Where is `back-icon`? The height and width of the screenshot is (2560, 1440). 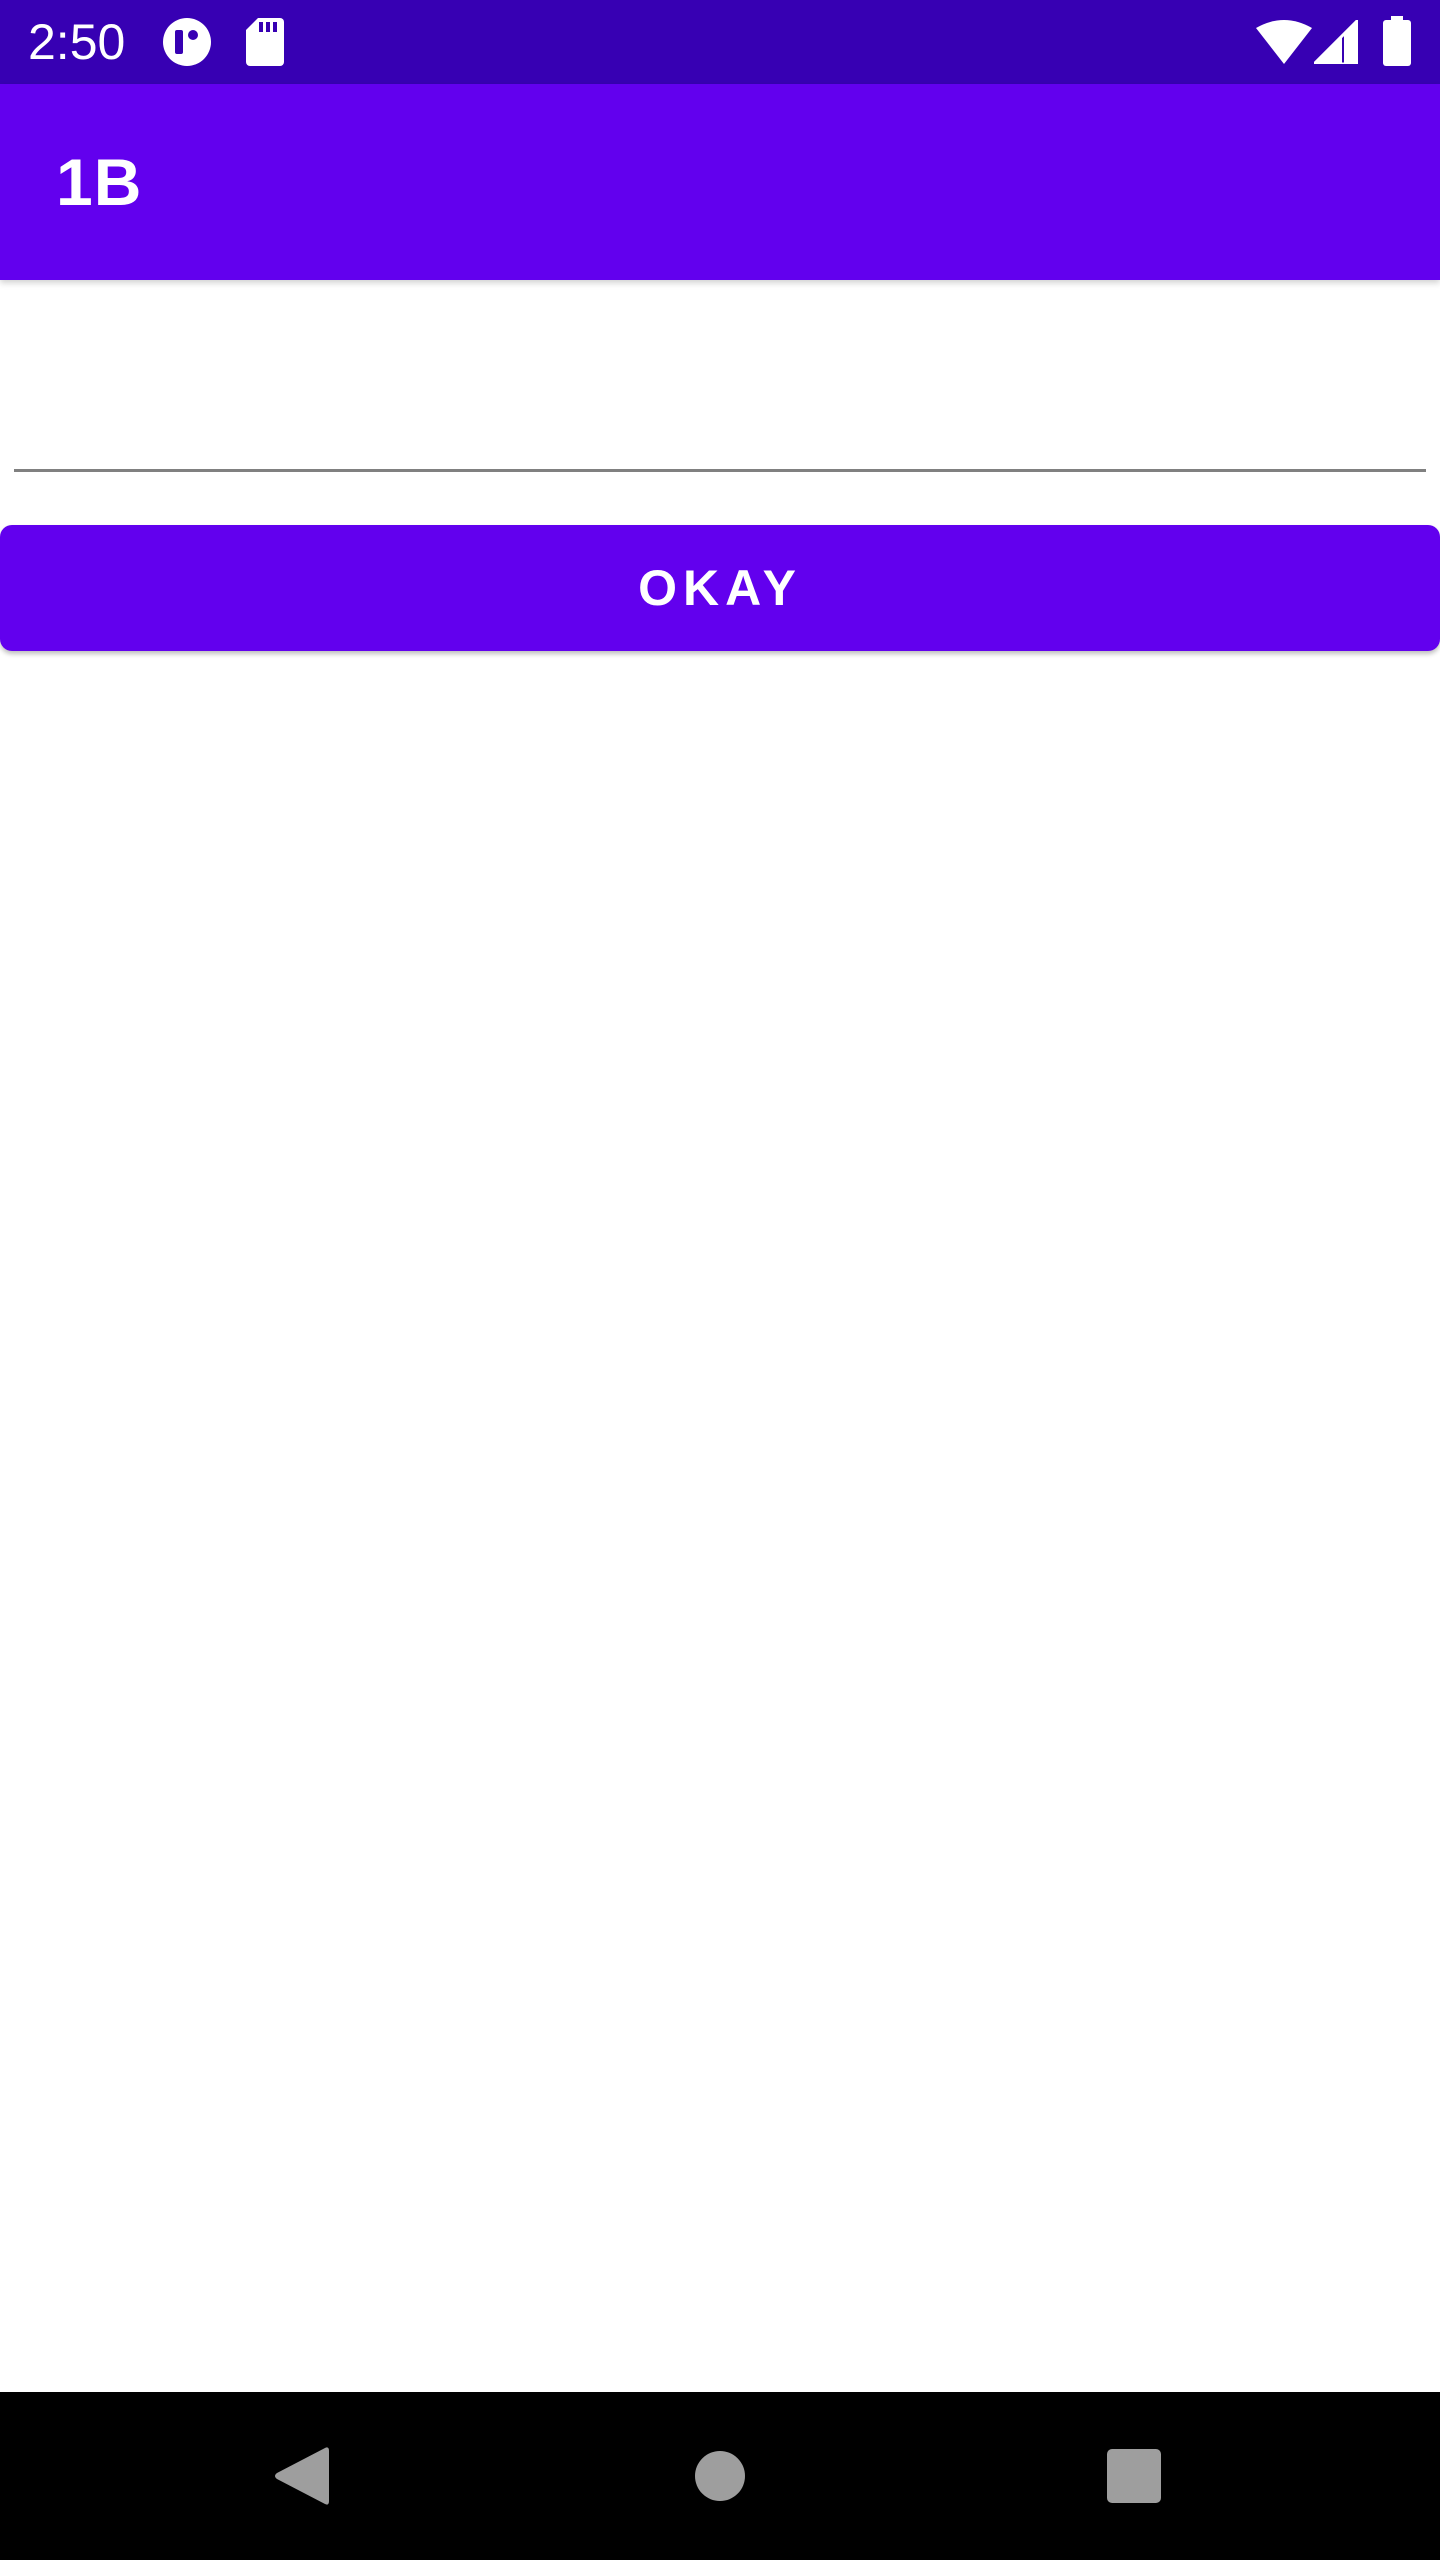 back-icon is located at coordinates (302, 2476).